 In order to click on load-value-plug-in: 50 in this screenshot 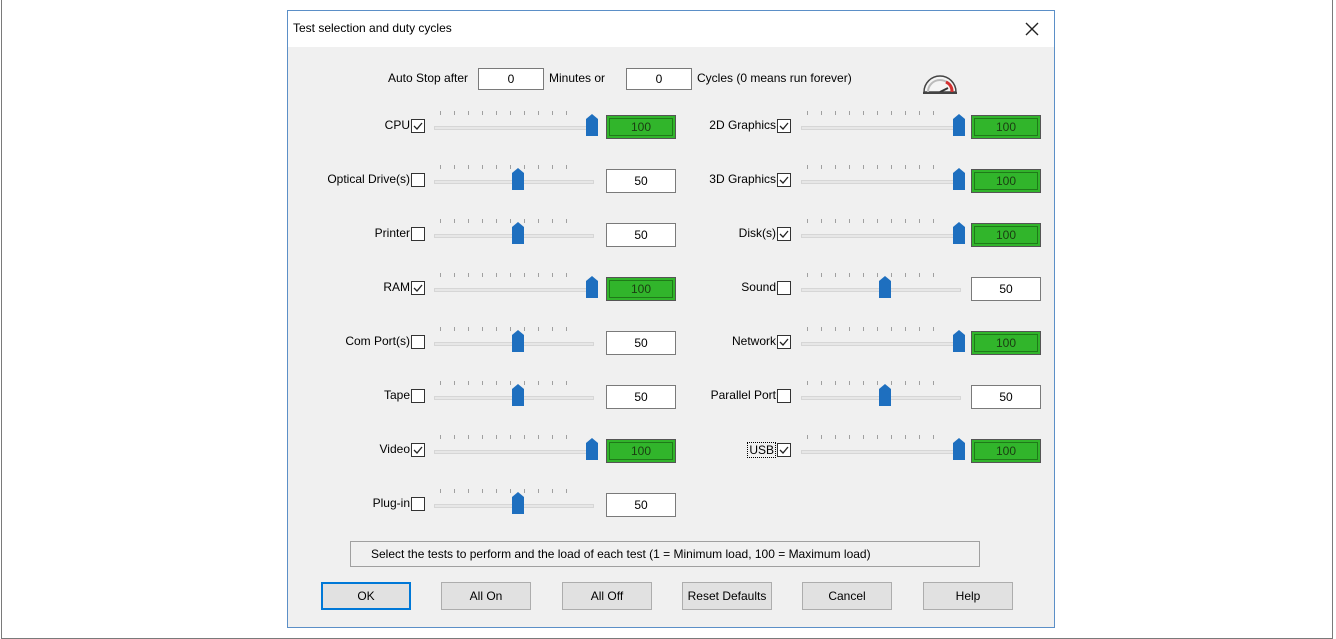, I will do `click(641, 505)`.